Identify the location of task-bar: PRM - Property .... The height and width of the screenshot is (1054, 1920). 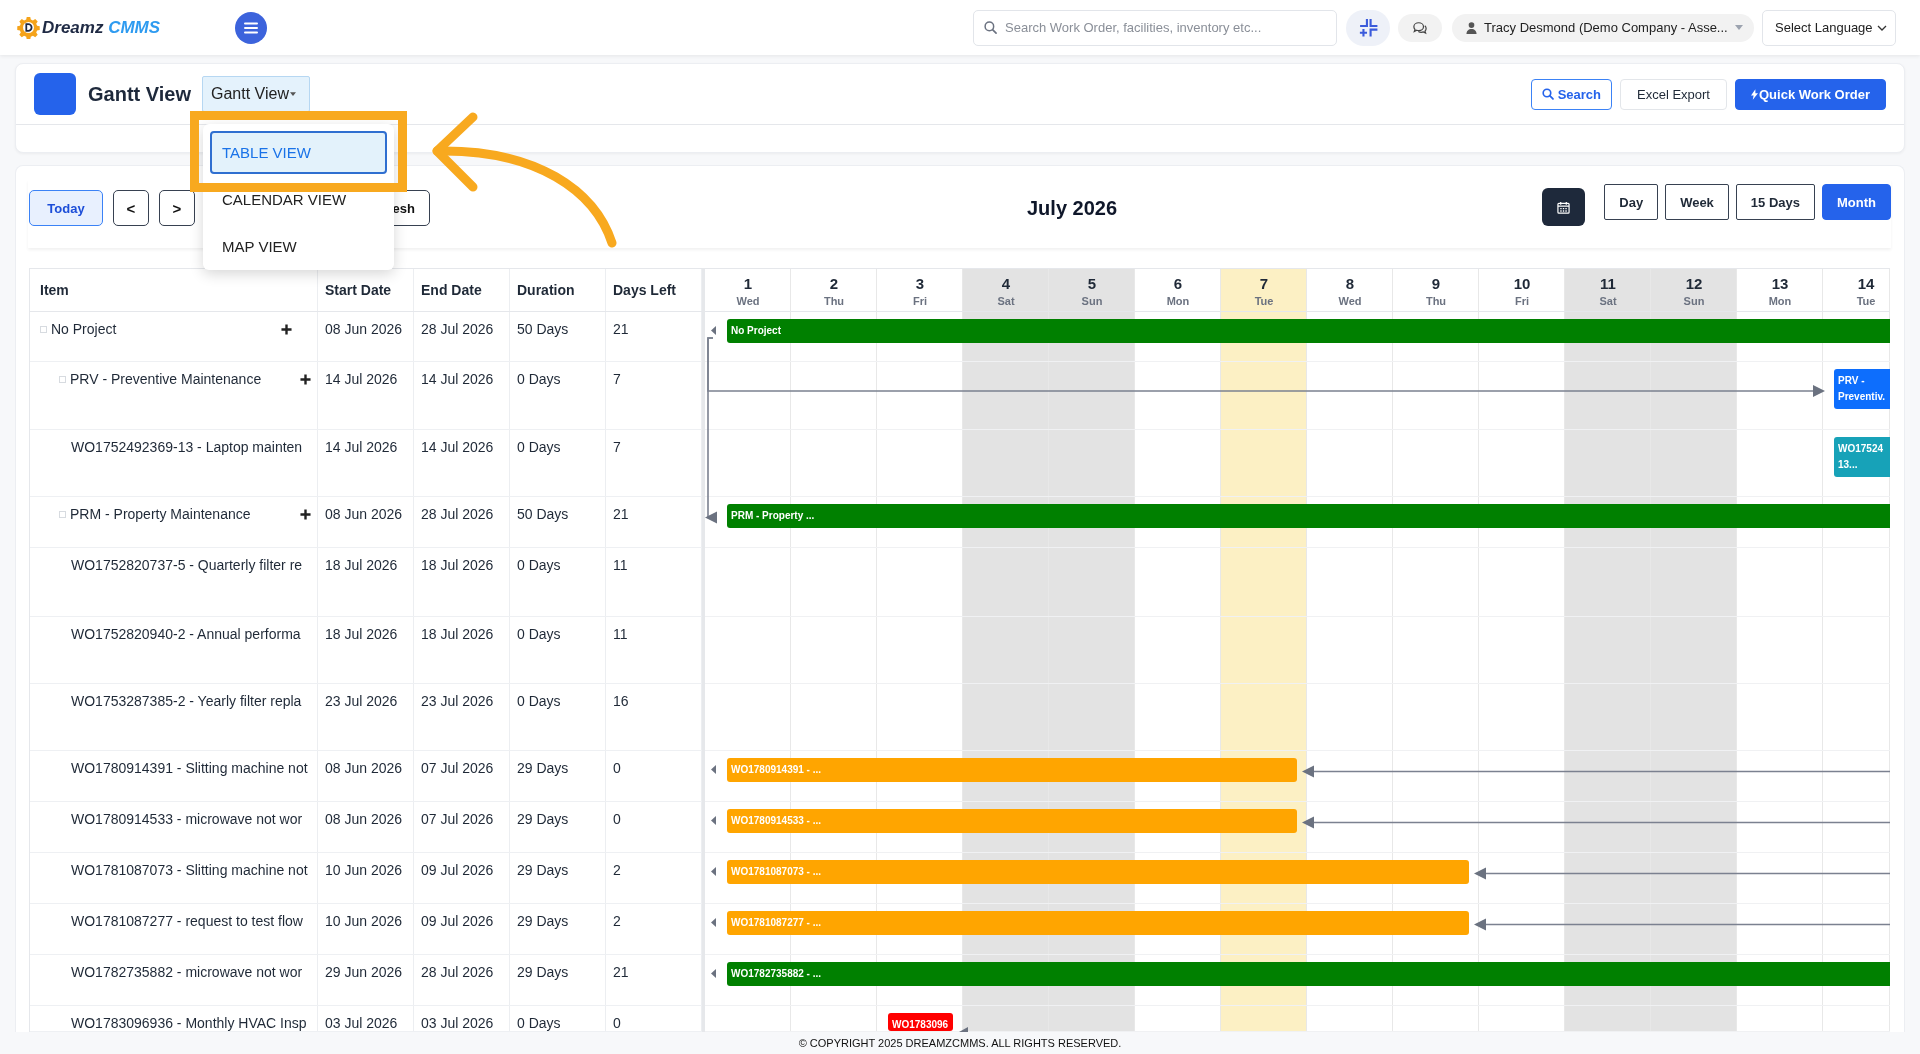
(1308, 516).